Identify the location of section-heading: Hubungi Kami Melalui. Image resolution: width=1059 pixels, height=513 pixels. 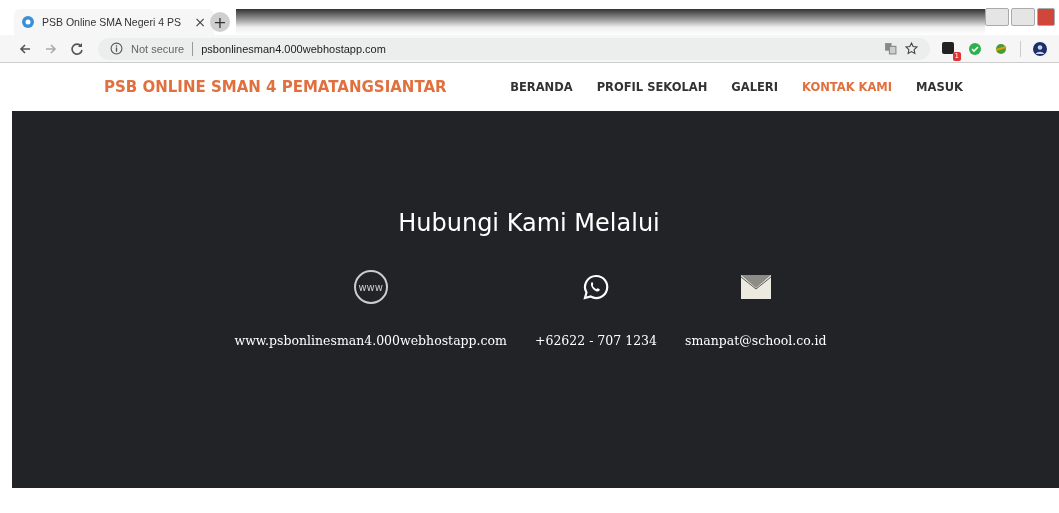
(529, 223).